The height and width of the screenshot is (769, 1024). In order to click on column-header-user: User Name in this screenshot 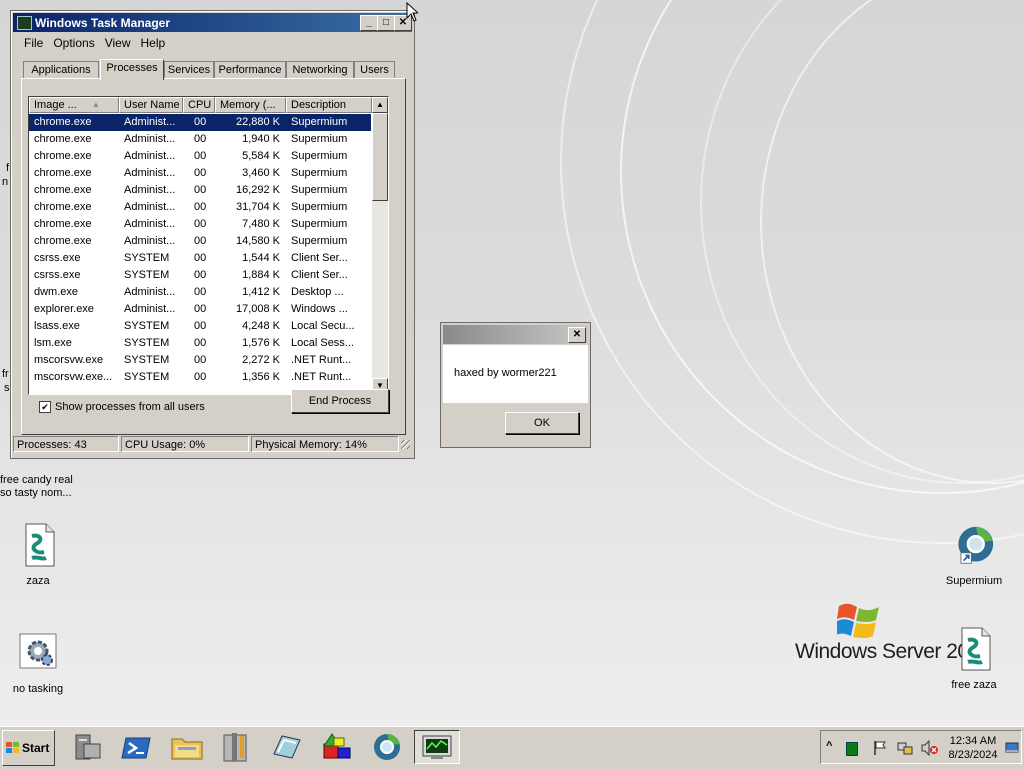, I will do `click(151, 105)`.